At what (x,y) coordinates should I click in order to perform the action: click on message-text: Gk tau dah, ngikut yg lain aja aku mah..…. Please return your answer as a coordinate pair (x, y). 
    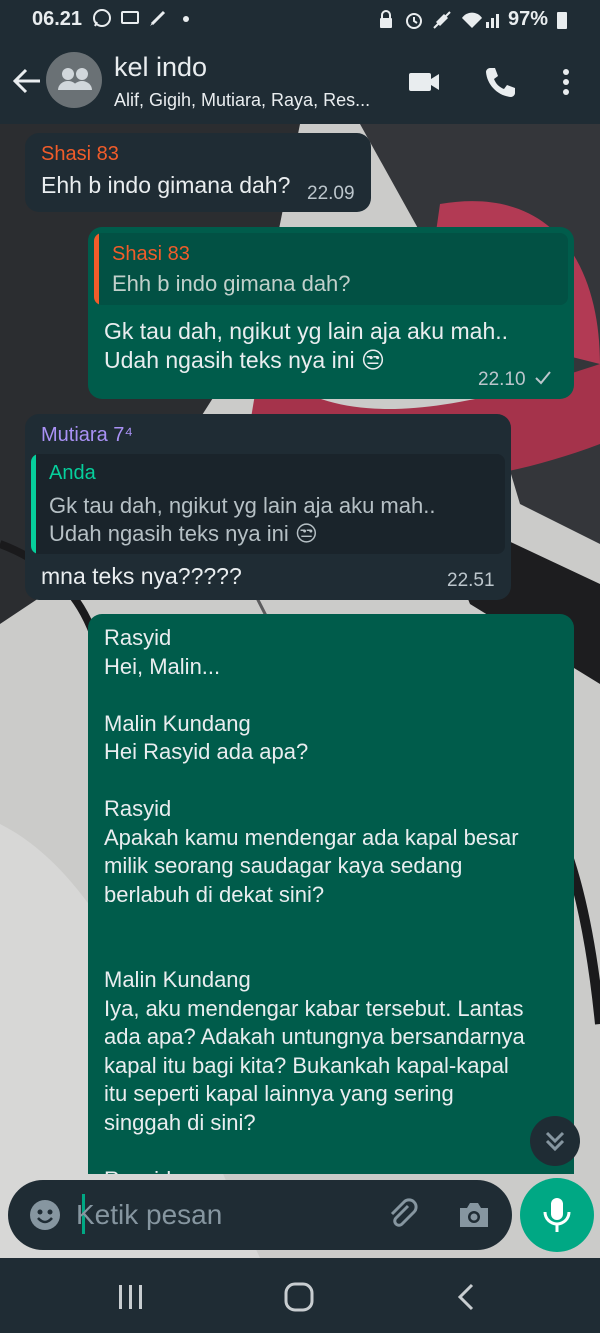
    Looking at the image, I should click on (306, 345).